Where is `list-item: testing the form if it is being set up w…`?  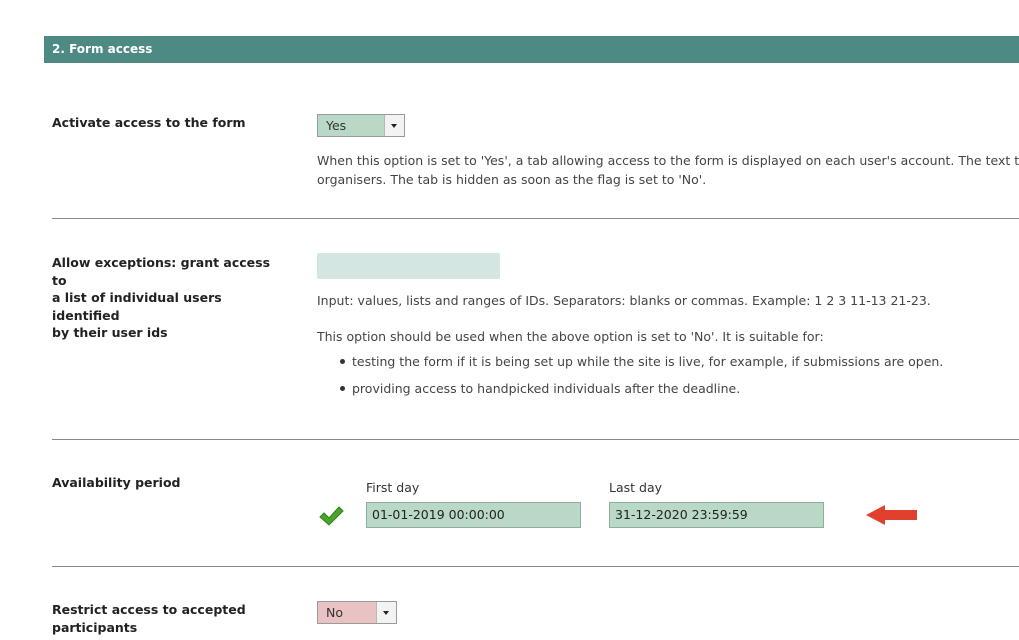
list-item: testing the form if it is being set up w… is located at coordinates (641, 361).